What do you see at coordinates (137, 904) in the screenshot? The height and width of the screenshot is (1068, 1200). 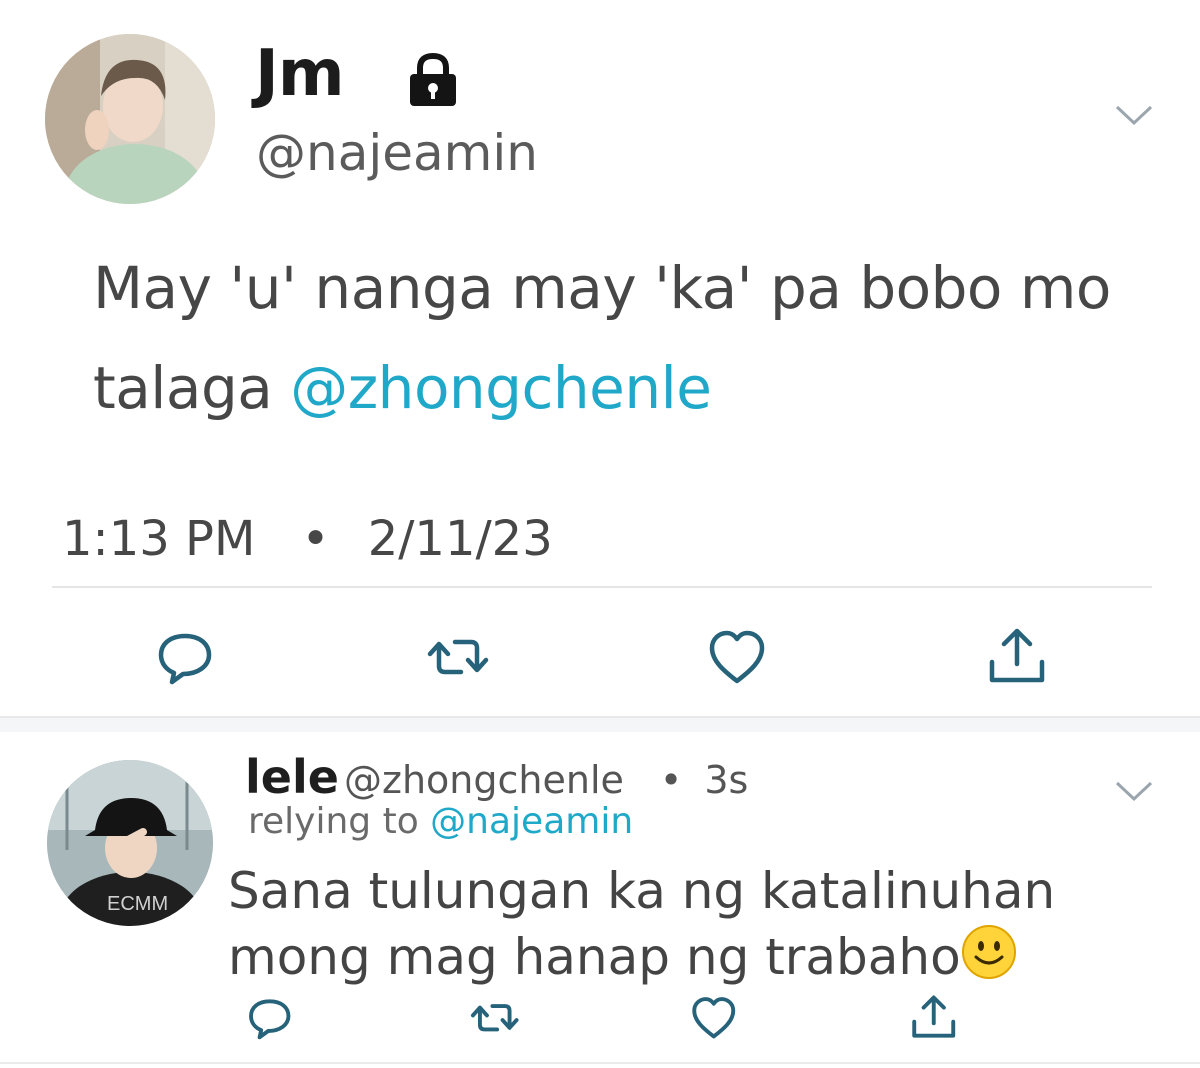 I see `svg-text: ECMM` at bounding box center [137, 904].